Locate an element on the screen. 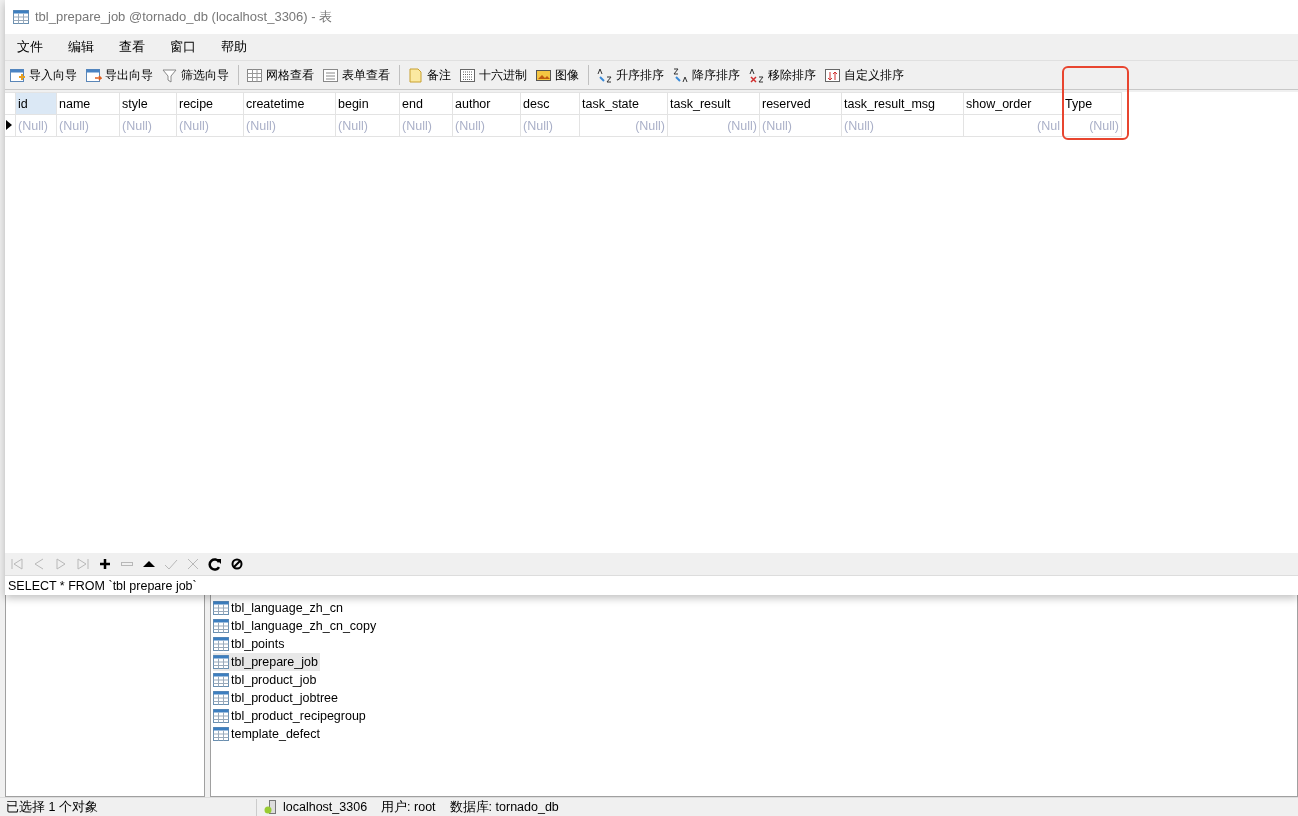  toolbar-button: 网格查看 is located at coordinates (280, 75).